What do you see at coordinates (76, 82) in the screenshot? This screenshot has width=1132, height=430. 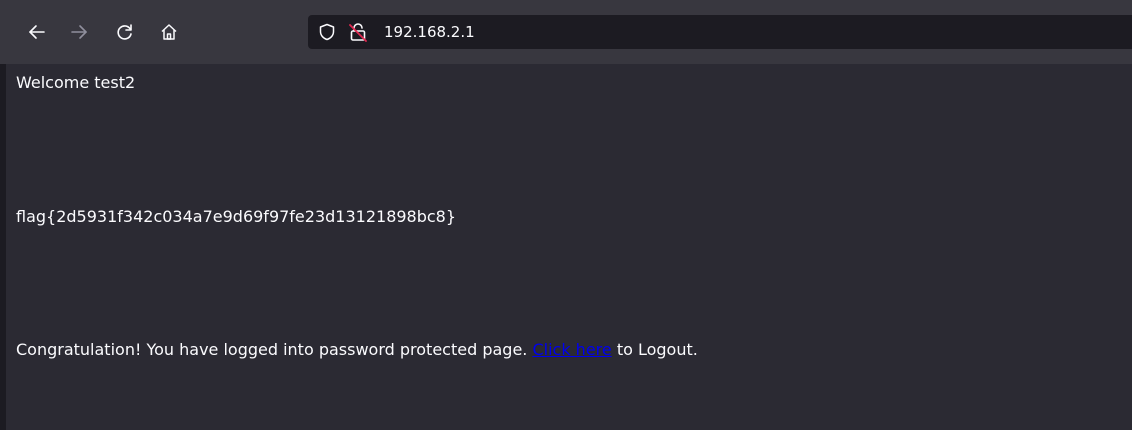 I see `welcome-text: Welcome test2` at bounding box center [76, 82].